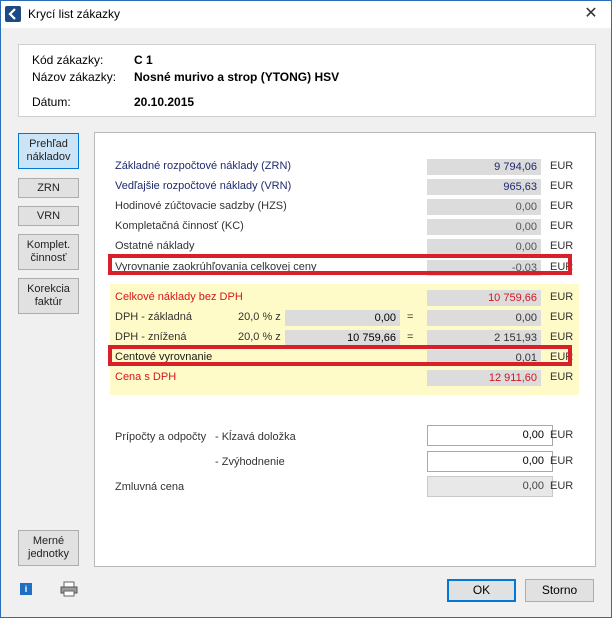 This screenshot has height=618, width=612. What do you see at coordinates (74, 77) in the screenshot?
I see `order-name-label: Názov zákazky:` at bounding box center [74, 77].